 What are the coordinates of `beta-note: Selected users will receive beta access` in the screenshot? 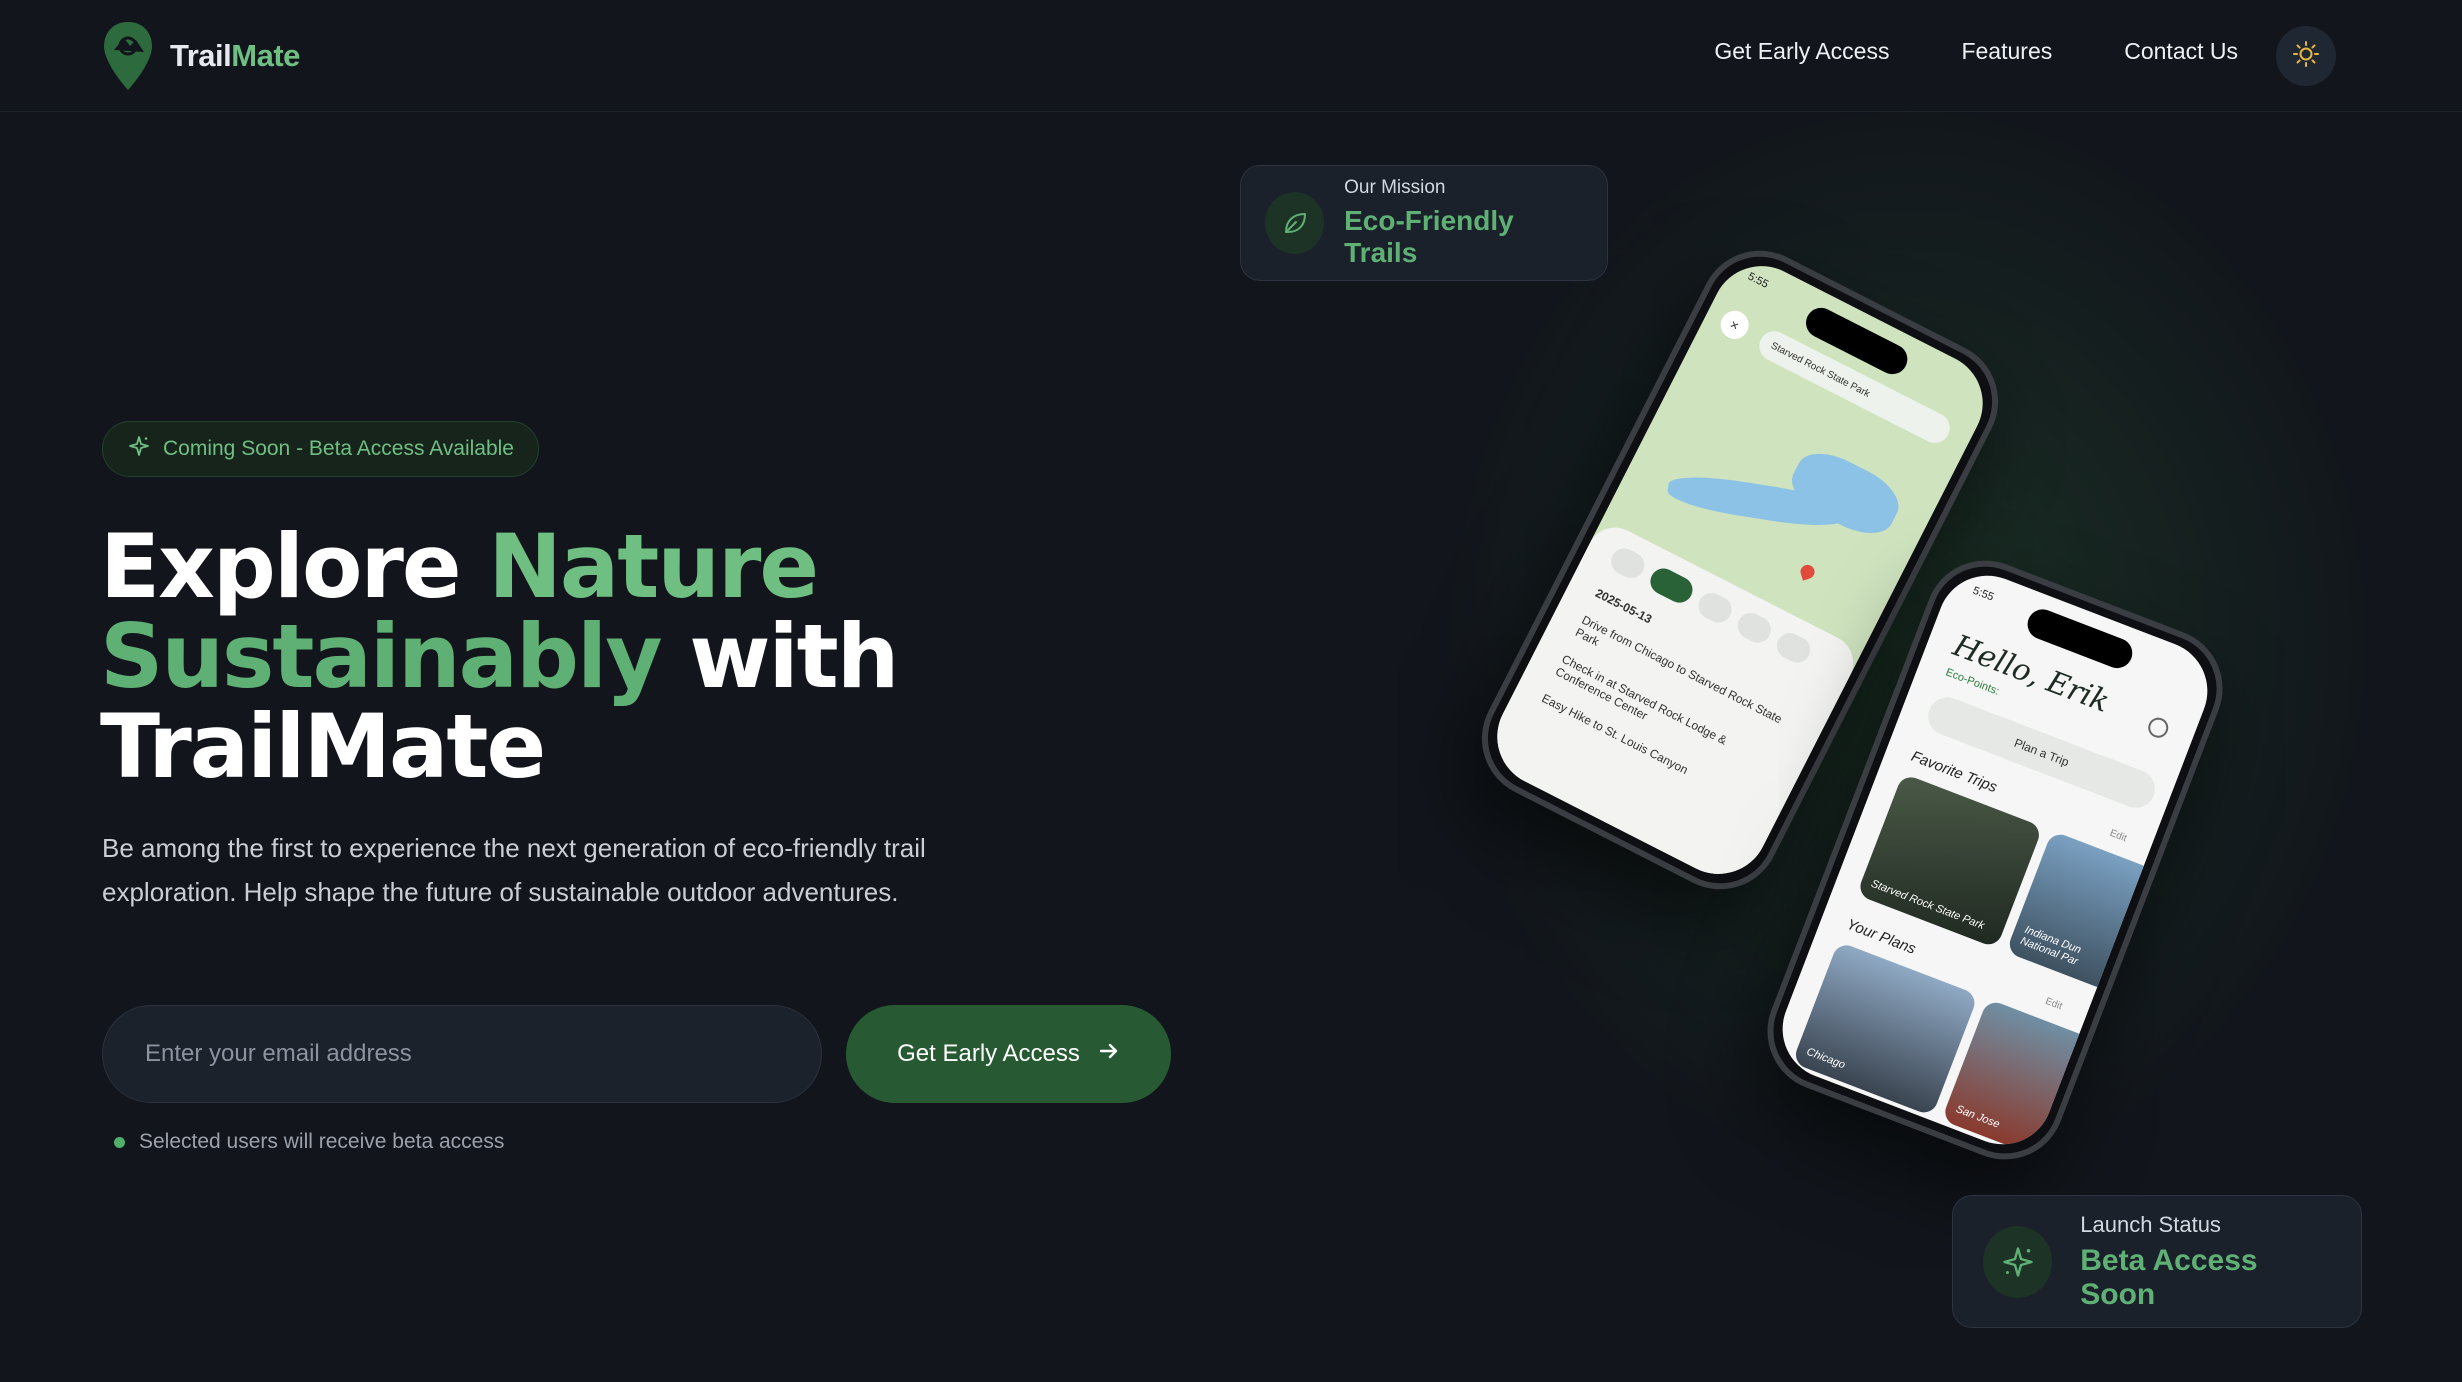 It's located at (309, 1142).